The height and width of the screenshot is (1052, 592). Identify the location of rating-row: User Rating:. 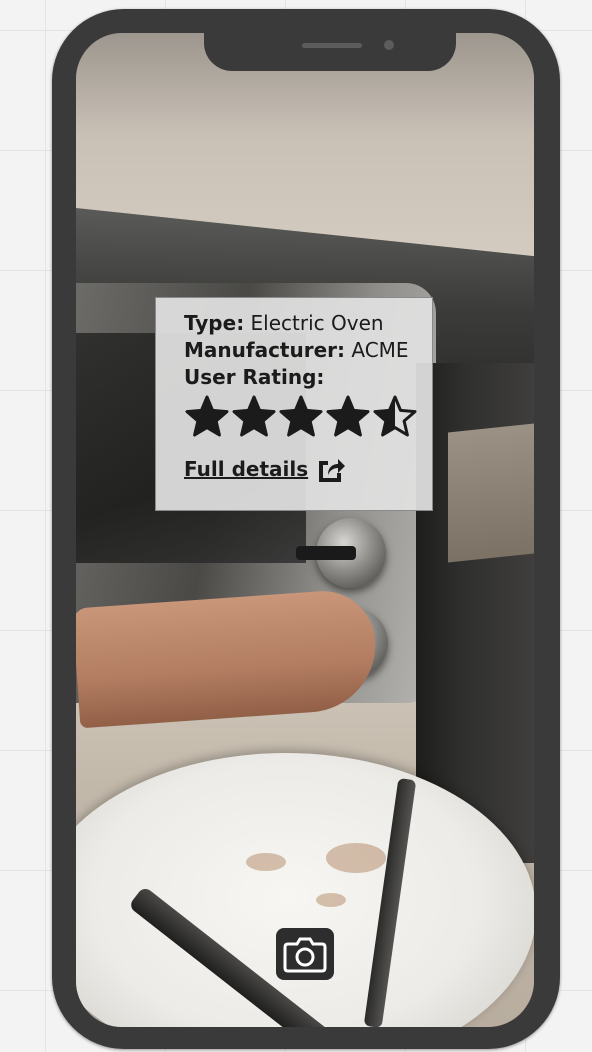
(308, 377).